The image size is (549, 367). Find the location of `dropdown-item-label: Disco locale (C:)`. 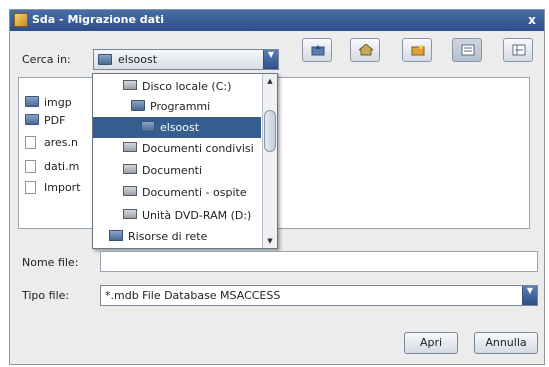

dropdown-item-label: Disco locale (C:) is located at coordinates (187, 86).